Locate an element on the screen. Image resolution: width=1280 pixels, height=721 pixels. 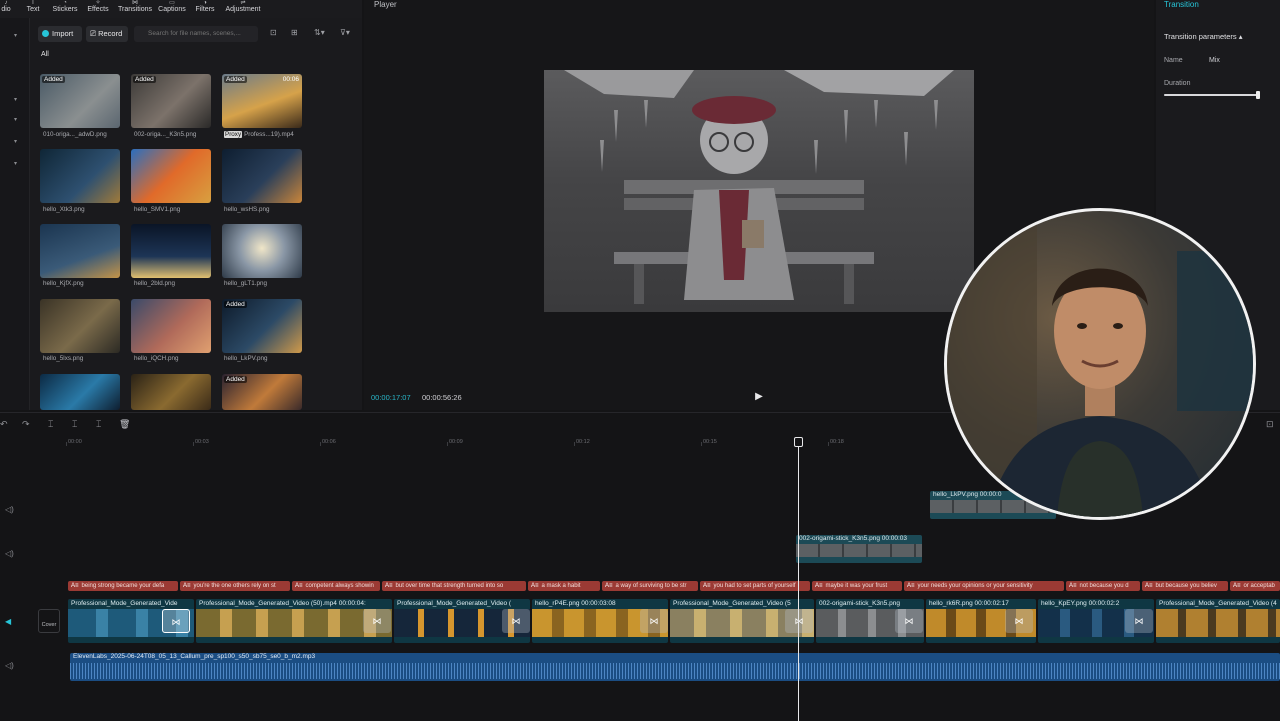
text-tab: T Text is located at coordinates (33, 6).